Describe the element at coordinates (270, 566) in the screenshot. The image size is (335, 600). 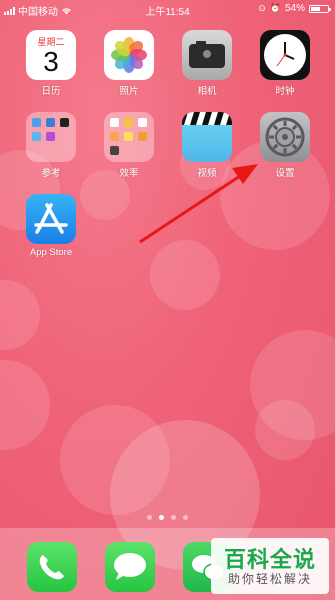
I see `watermark: 百科全说 助你轻松解决` at that location.